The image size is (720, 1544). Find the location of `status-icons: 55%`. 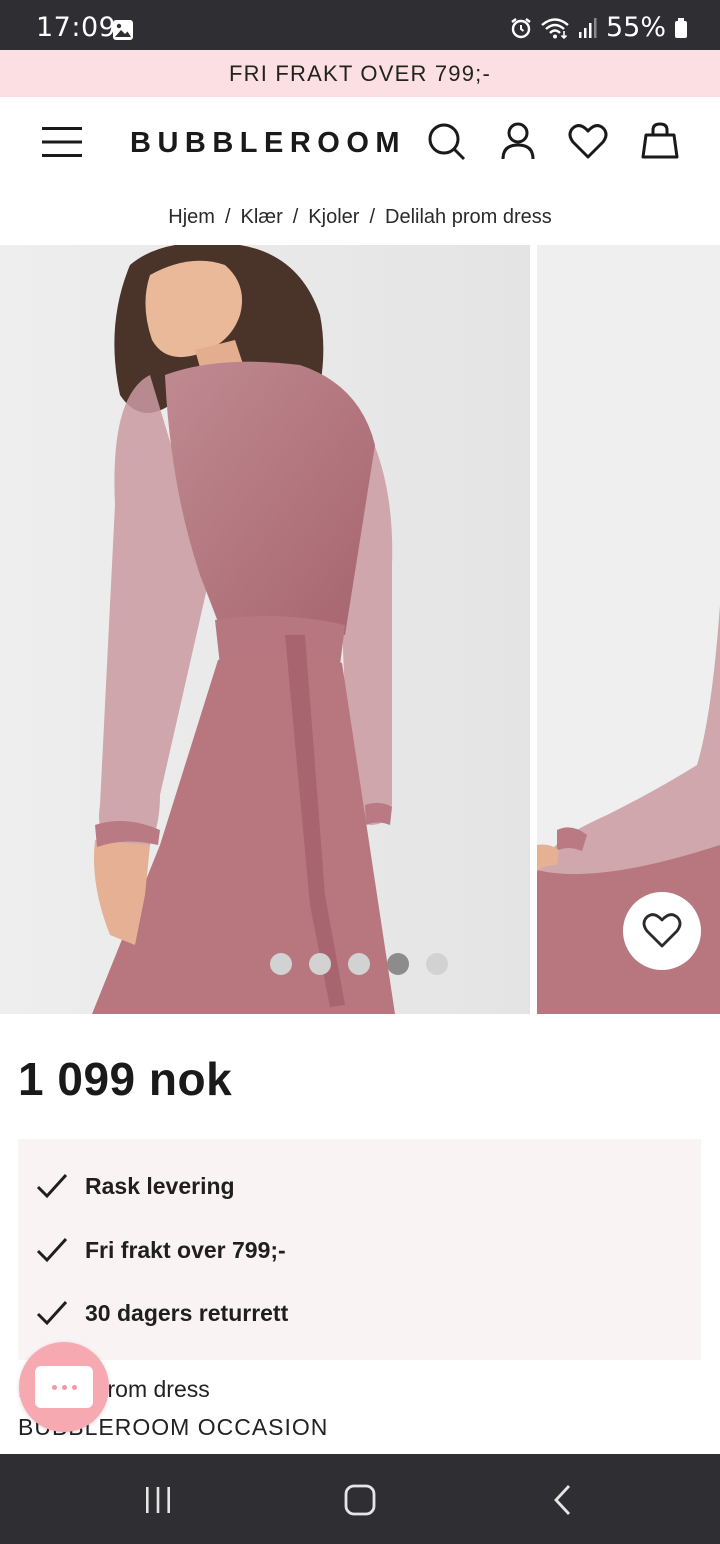

status-icons: 55% is located at coordinates (599, 27).